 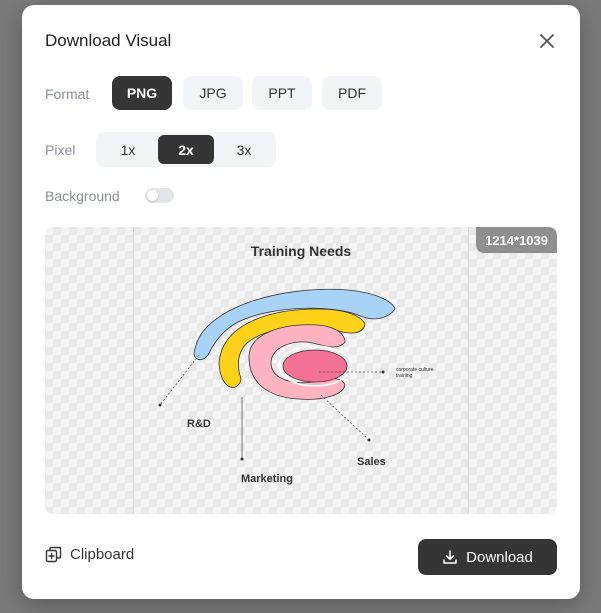 I want to click on sales-leader-dot, so click(x=369, y=440).